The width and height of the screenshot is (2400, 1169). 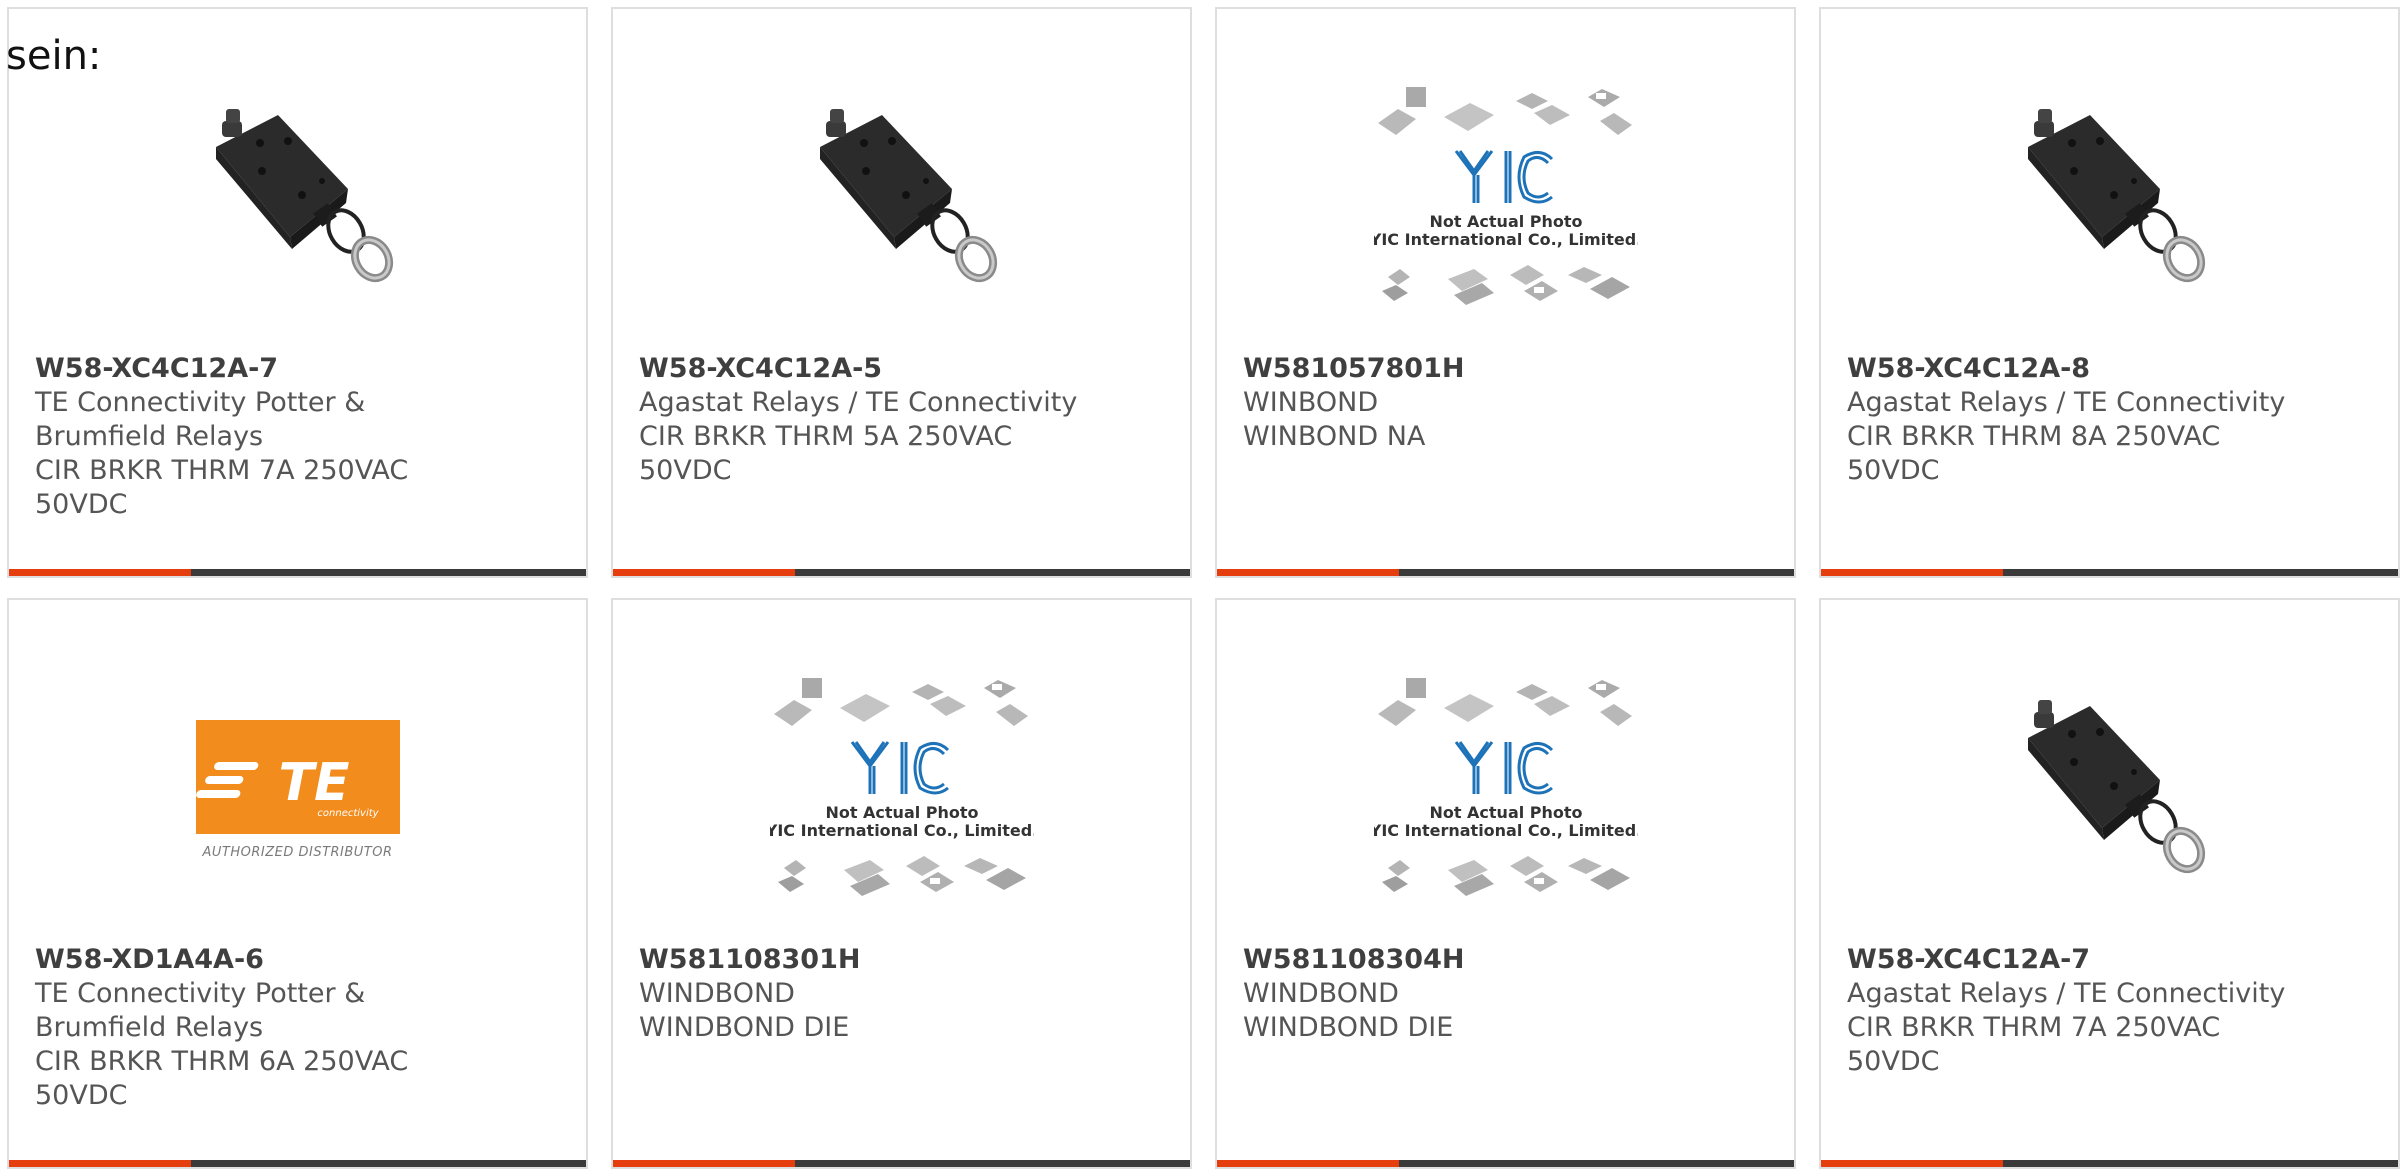 What do you see at coordinates (904, 994) in the screenshot?
I see `product-info: W581108301H WINDBOND WINDBOND DIE` at bounding box center [904, 994].